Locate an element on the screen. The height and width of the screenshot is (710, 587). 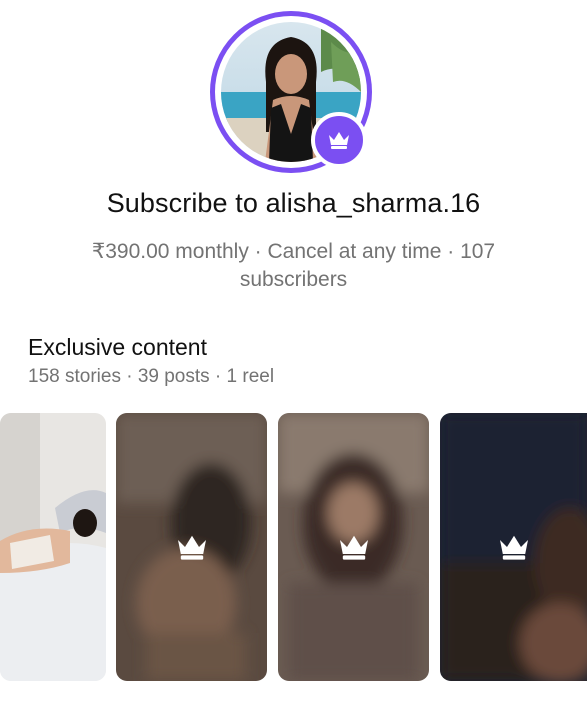
subscribe-title: Subscribe to alisha_sharma.16 is located at coordinates (293, 203).